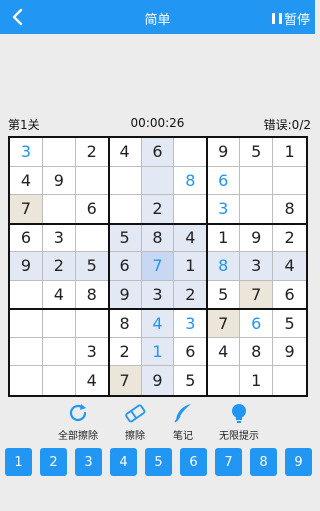 The width and height of the screenshot is (320, 511). I want to click on pause-button: 暂停, so click(290, 18).